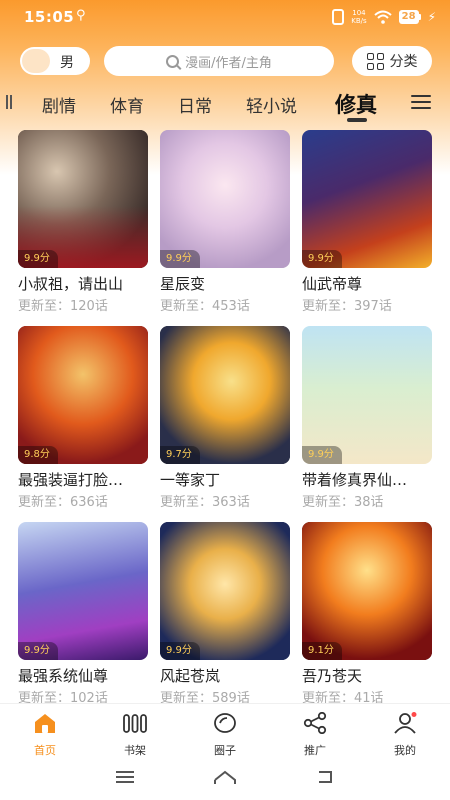  What do you see at coordinates (45, 723) in the screenshot?
I see `home-icon` at bounding box center [45, 723].